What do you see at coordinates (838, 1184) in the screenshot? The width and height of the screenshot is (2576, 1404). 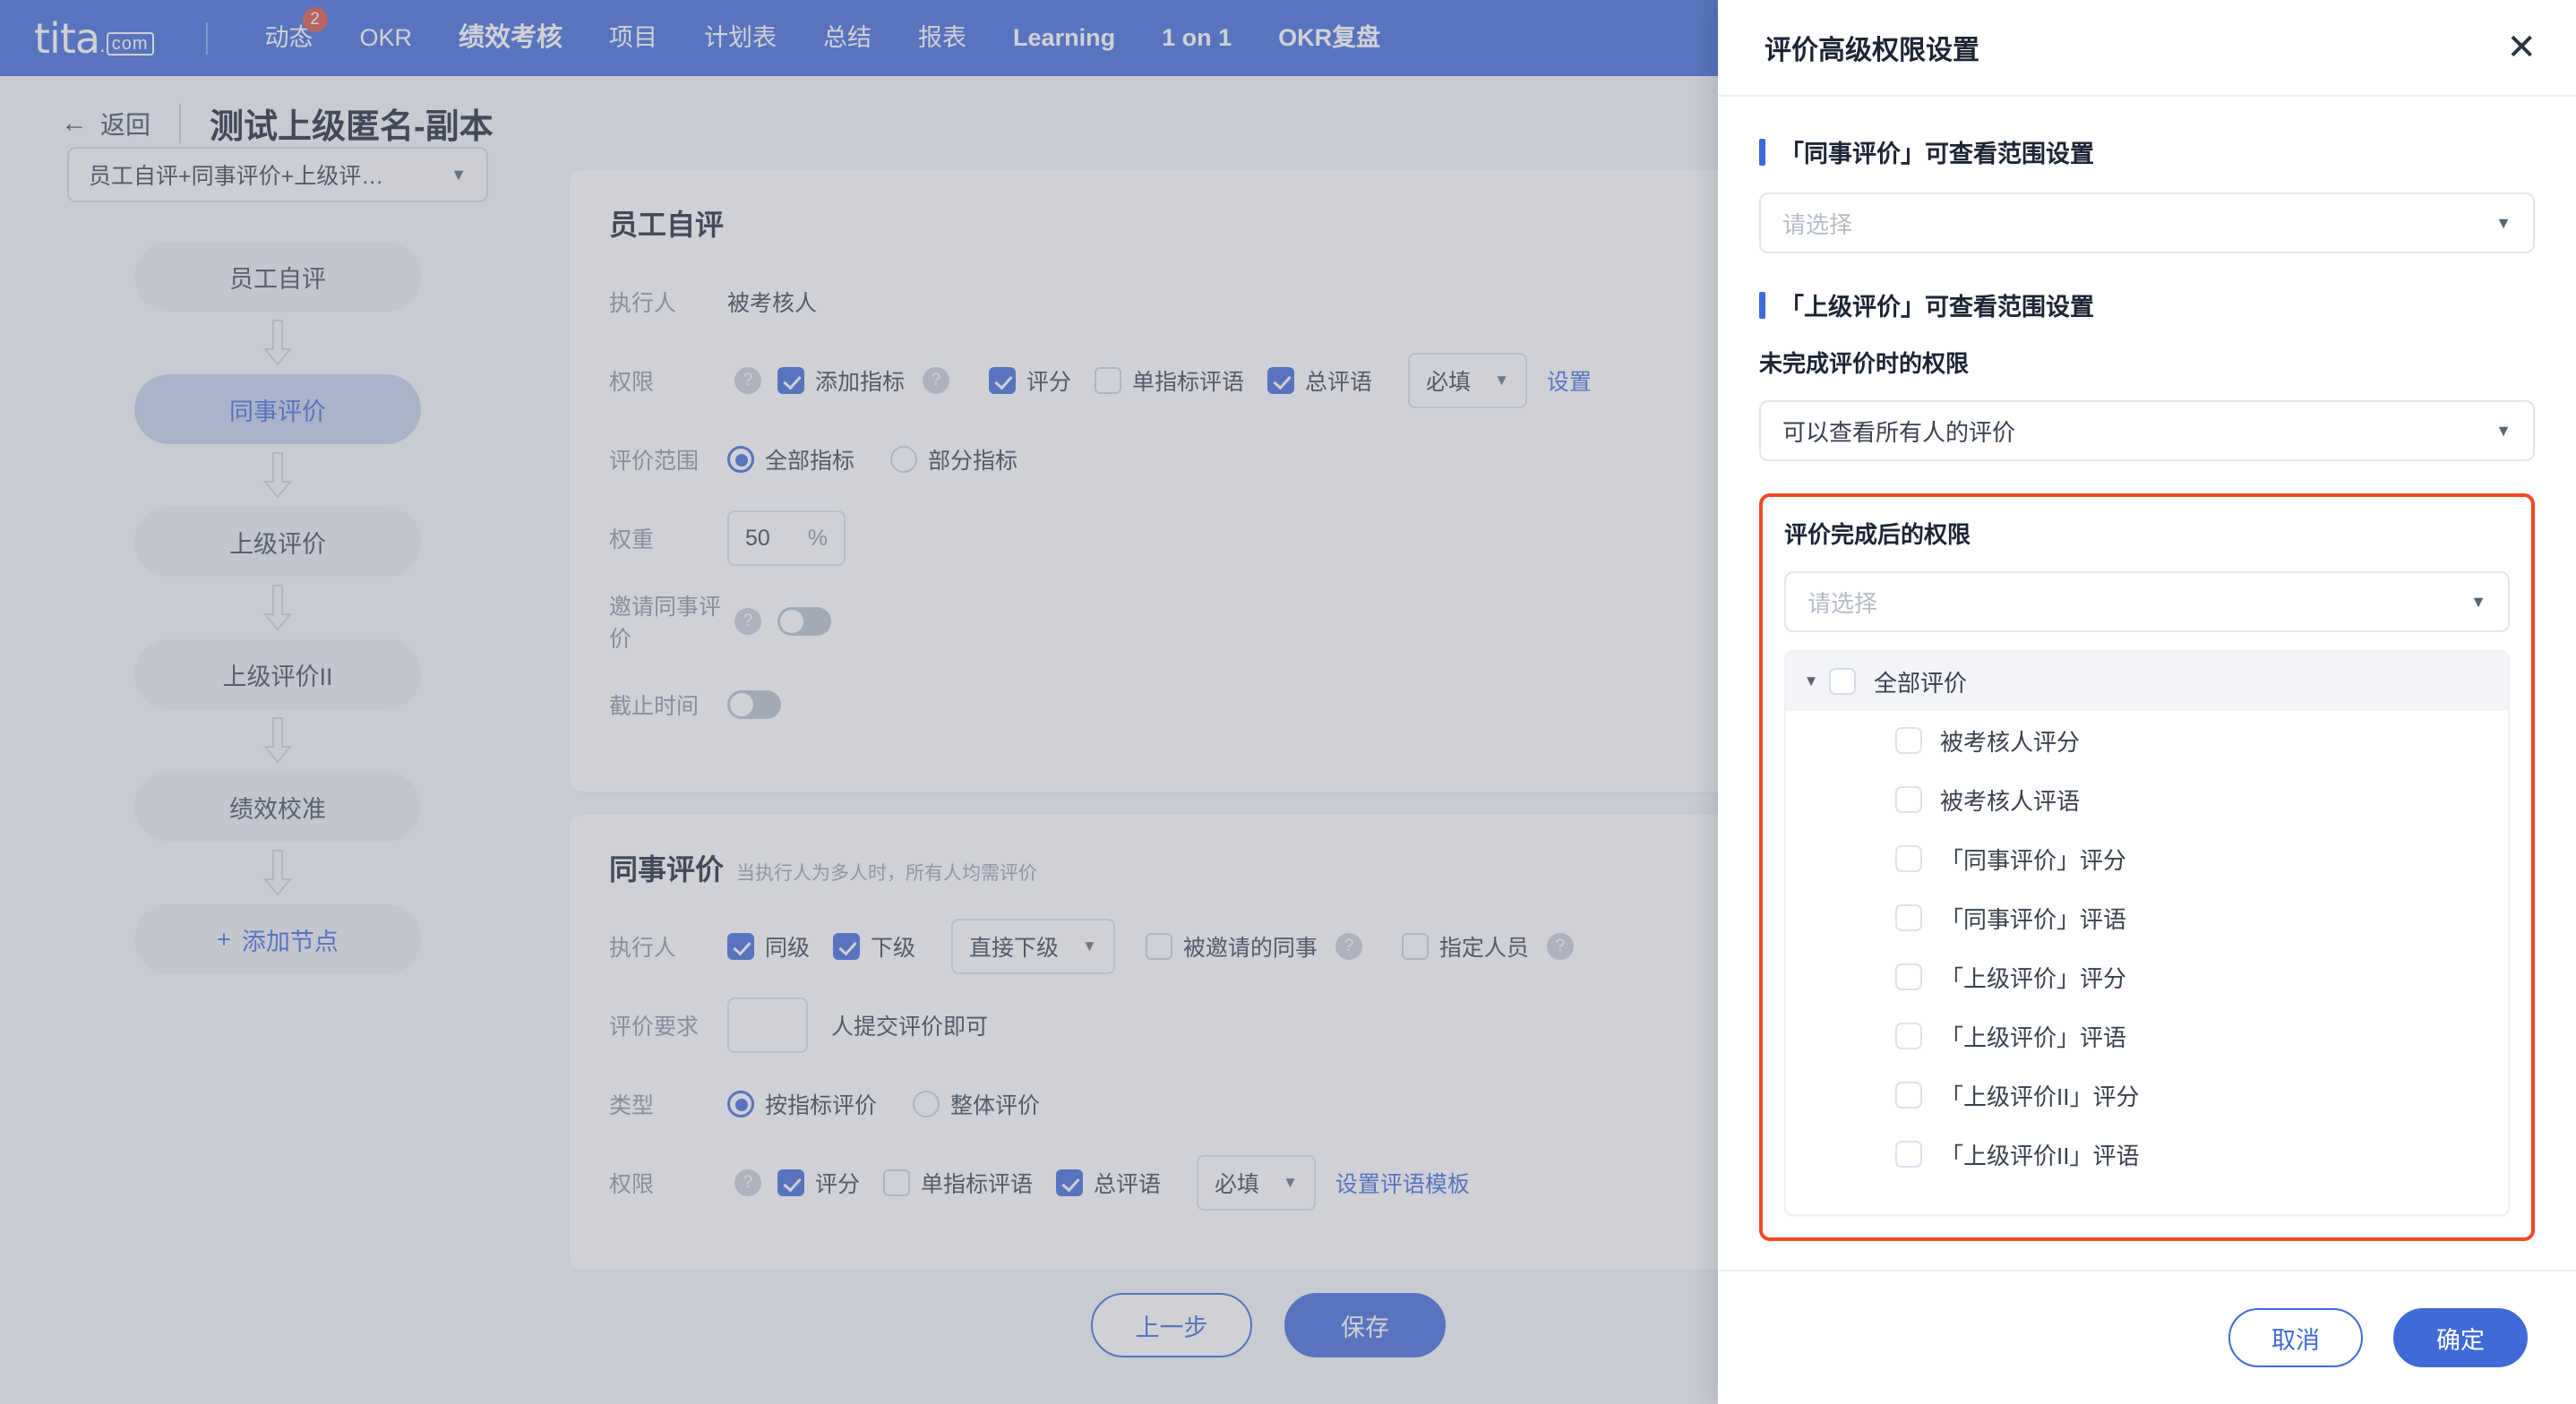 I see `checkbox-label: 评分` at bounding box center [838, 1184].